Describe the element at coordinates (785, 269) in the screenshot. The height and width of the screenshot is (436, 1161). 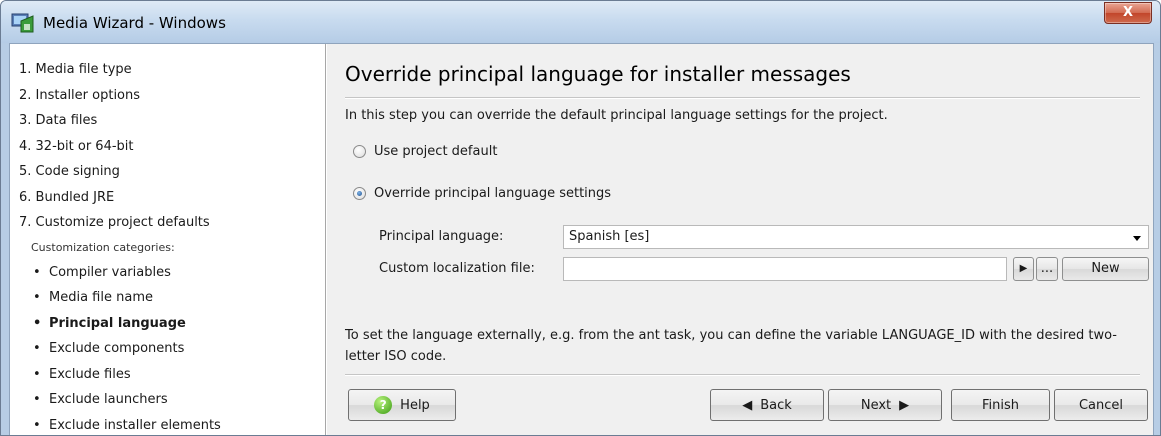
I see `custom-localization-file-input` at that location.